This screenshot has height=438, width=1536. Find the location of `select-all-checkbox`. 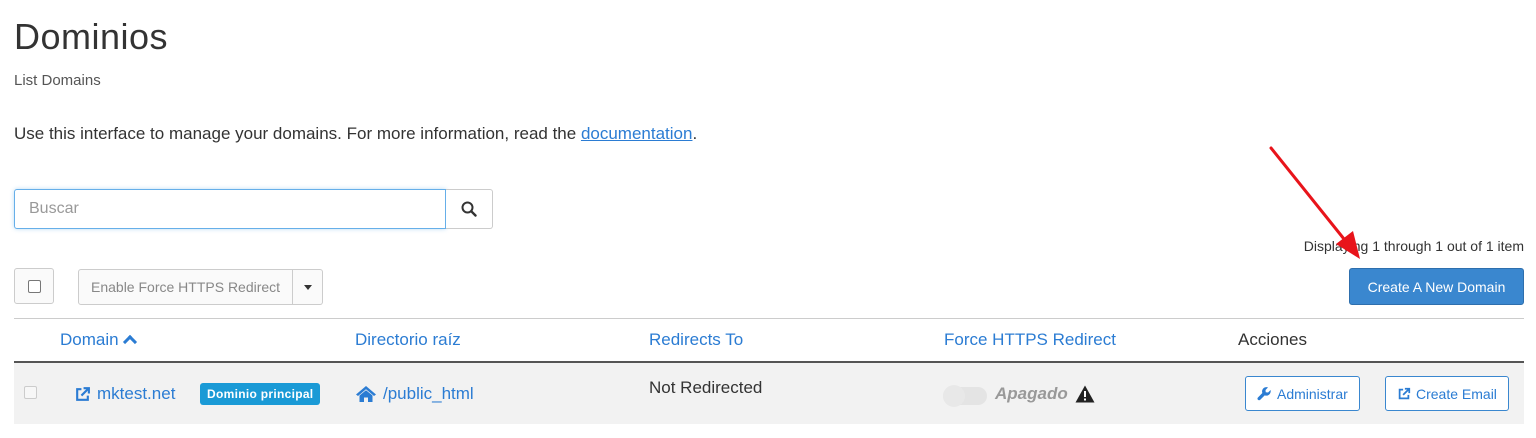

select-all-checkbox is located at coordinates (34, 286).